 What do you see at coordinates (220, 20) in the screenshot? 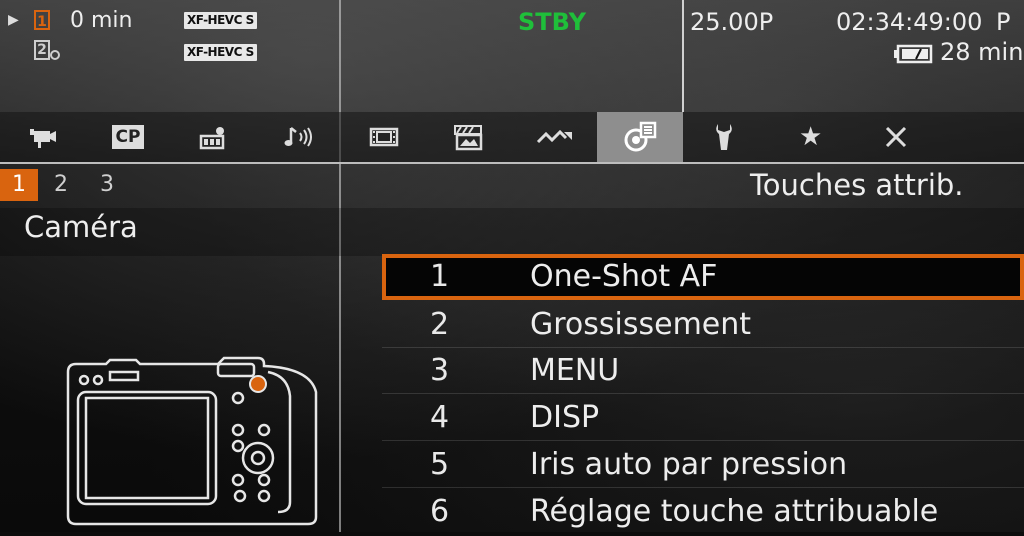
I see `codec-badge-1: XF-HEVC S` at bounding box center [220, 20].